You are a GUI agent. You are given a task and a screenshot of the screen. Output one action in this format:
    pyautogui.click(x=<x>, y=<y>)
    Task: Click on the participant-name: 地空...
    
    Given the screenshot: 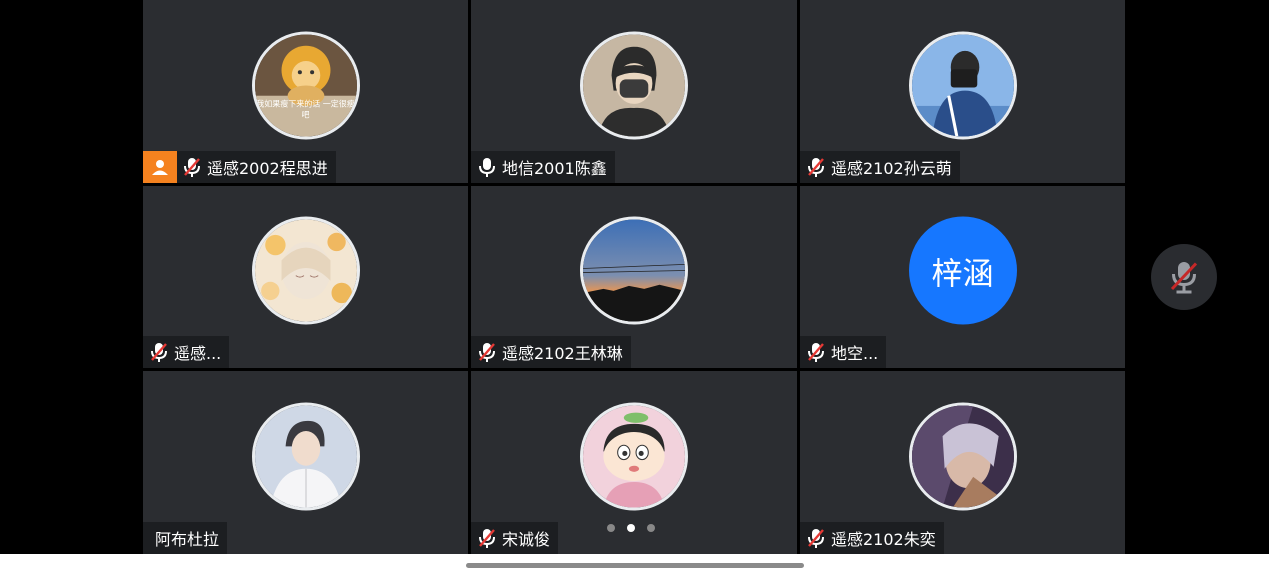 What is the action you would take?
    pyautogui.click(x=855, y=353)
    